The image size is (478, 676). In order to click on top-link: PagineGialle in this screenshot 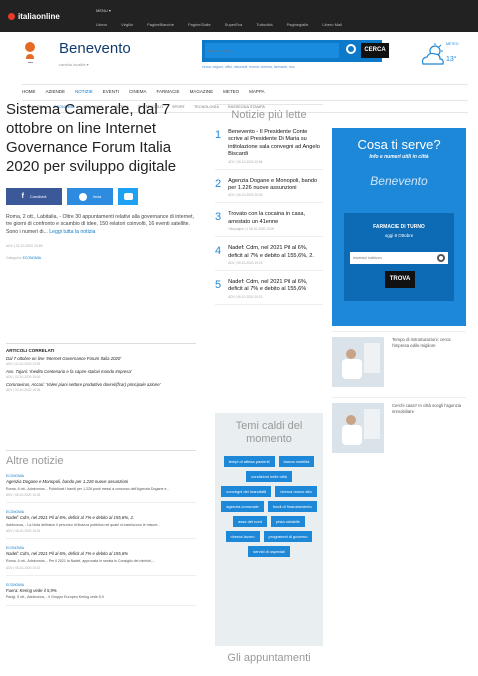, I will do `click(199, 24)`.